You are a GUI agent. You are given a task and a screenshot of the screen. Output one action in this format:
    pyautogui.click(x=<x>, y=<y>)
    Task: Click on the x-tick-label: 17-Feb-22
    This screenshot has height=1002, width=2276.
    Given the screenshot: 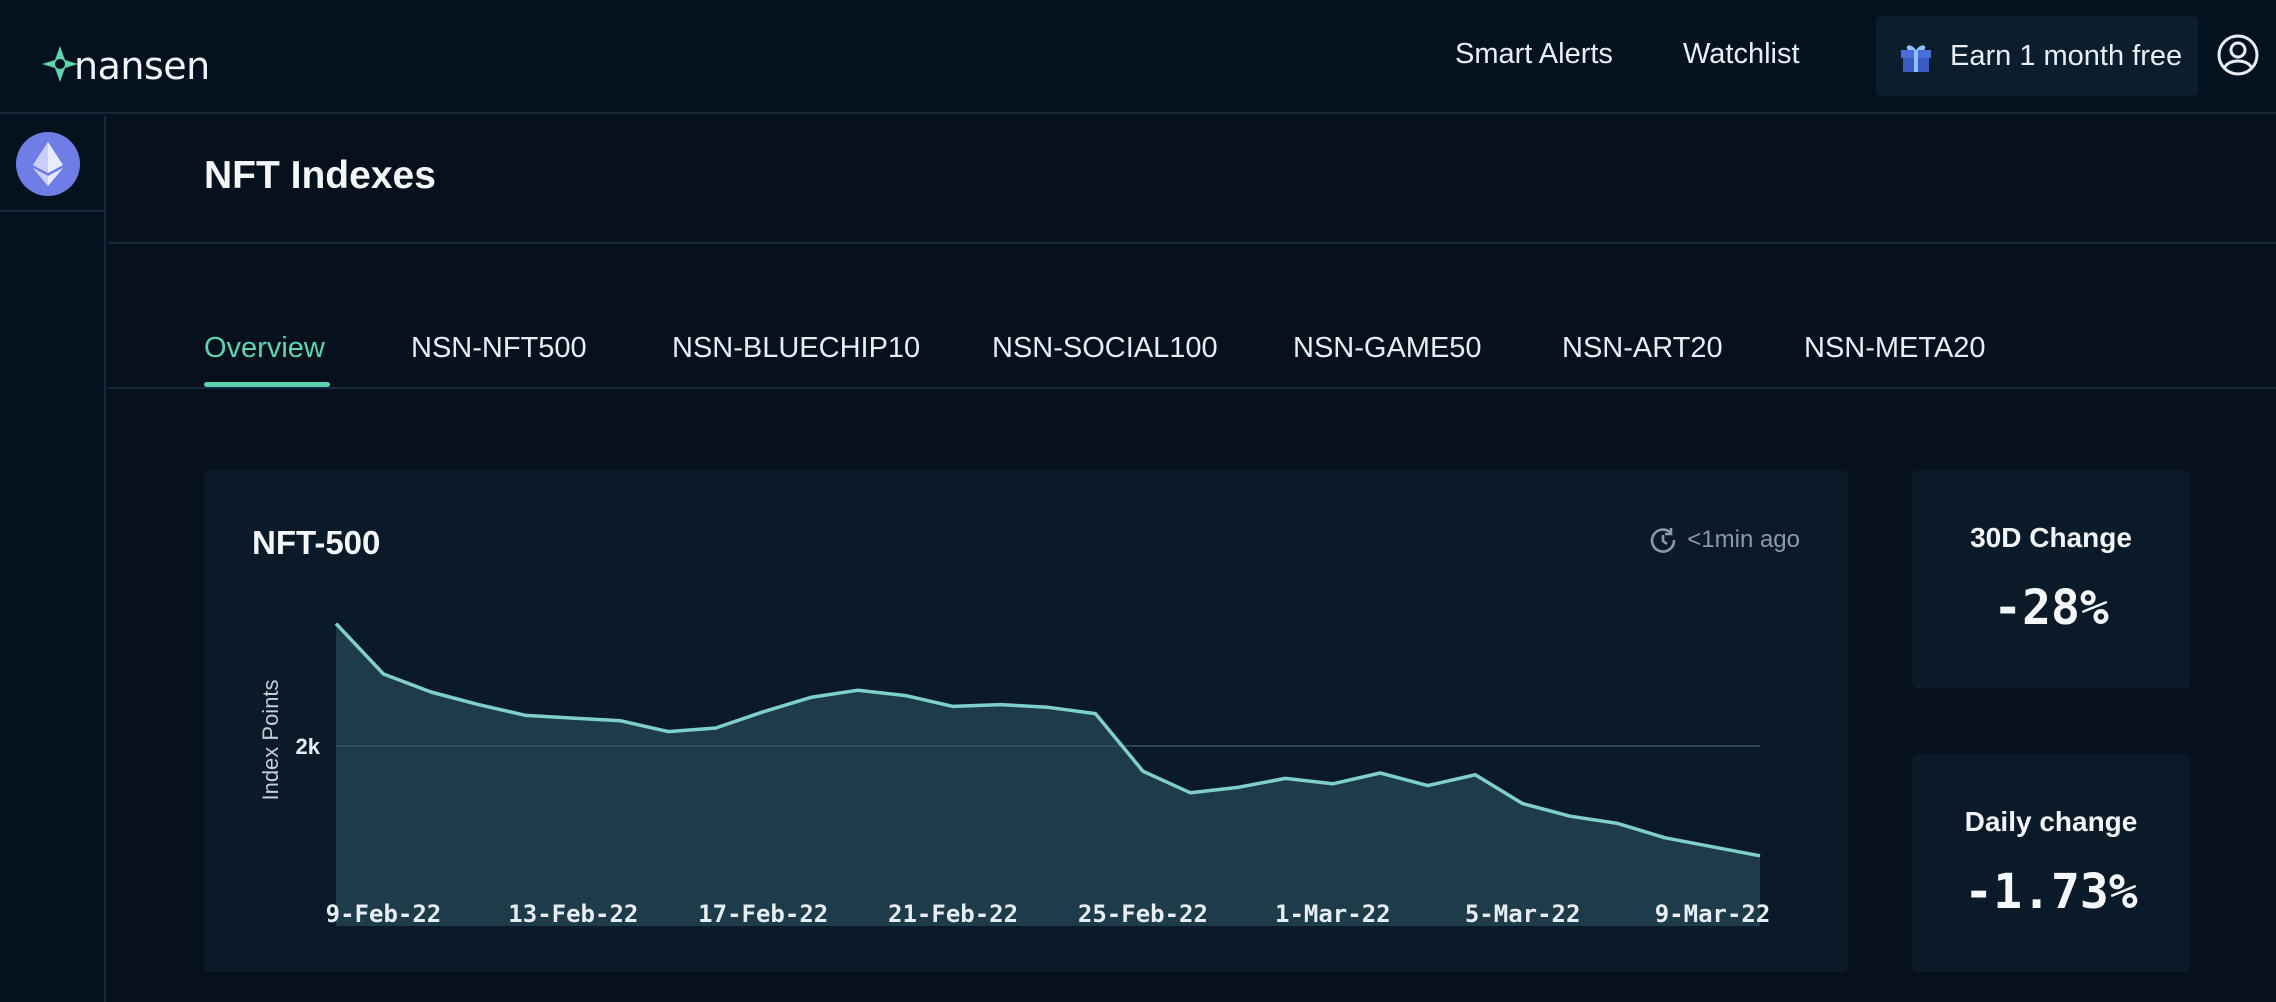 What is the action you would take?
    pyautogui.click(x=763, y=914)
    